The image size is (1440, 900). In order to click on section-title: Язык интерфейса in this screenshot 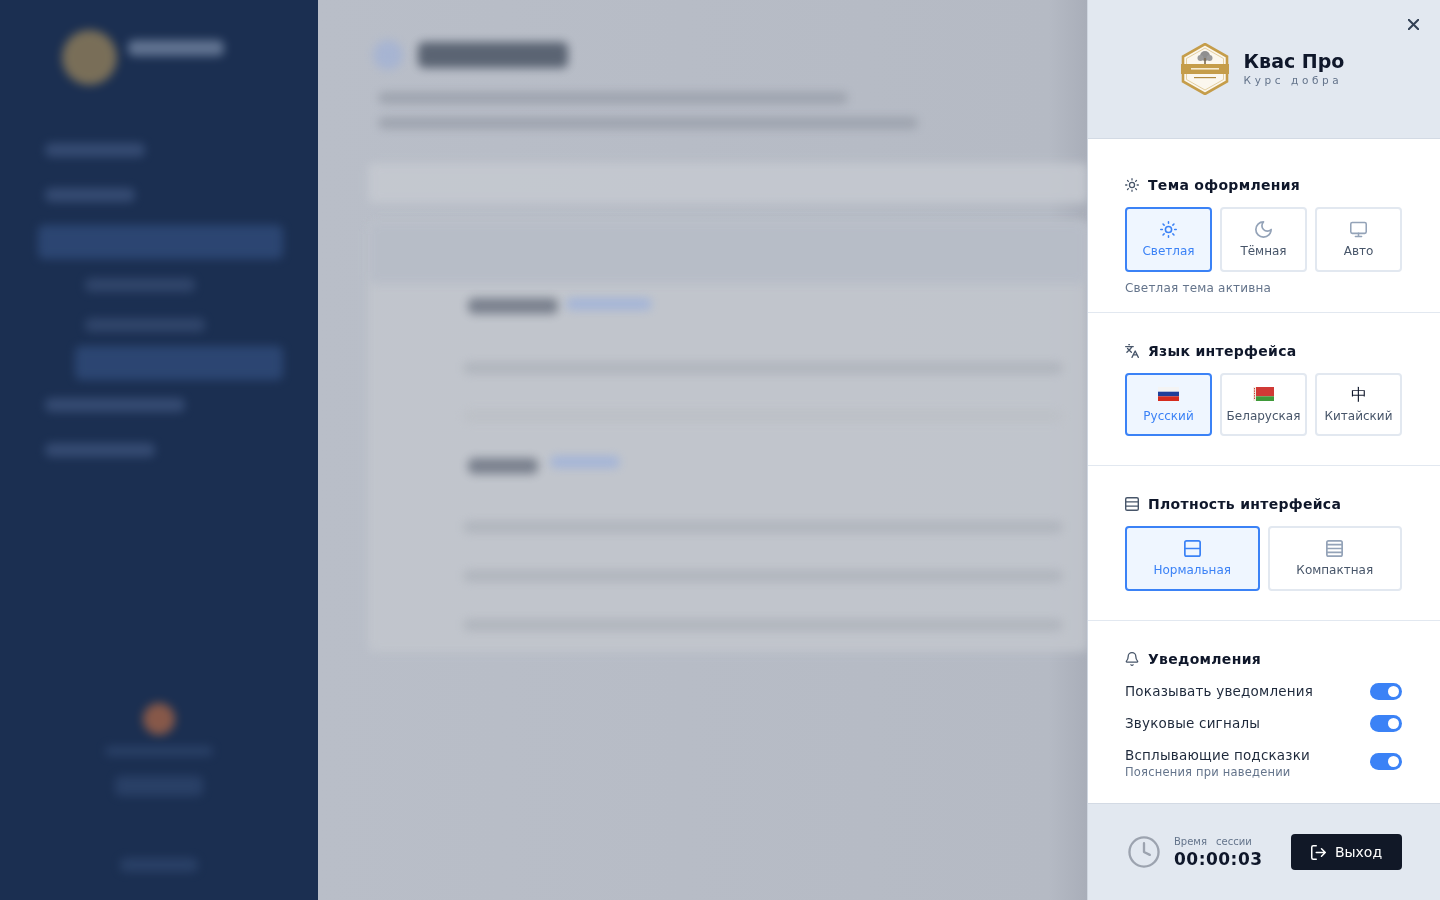, I will do `click(1222, 351)`.